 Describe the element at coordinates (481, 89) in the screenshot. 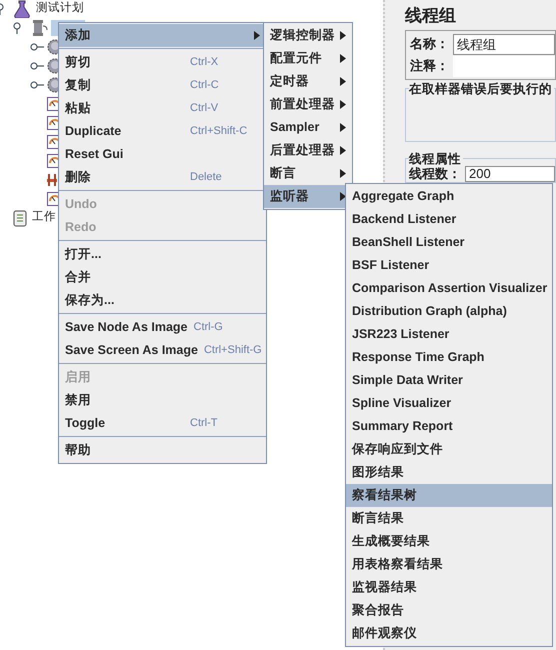

I see `group-title: 在取样器错误后要执行的` at that location.